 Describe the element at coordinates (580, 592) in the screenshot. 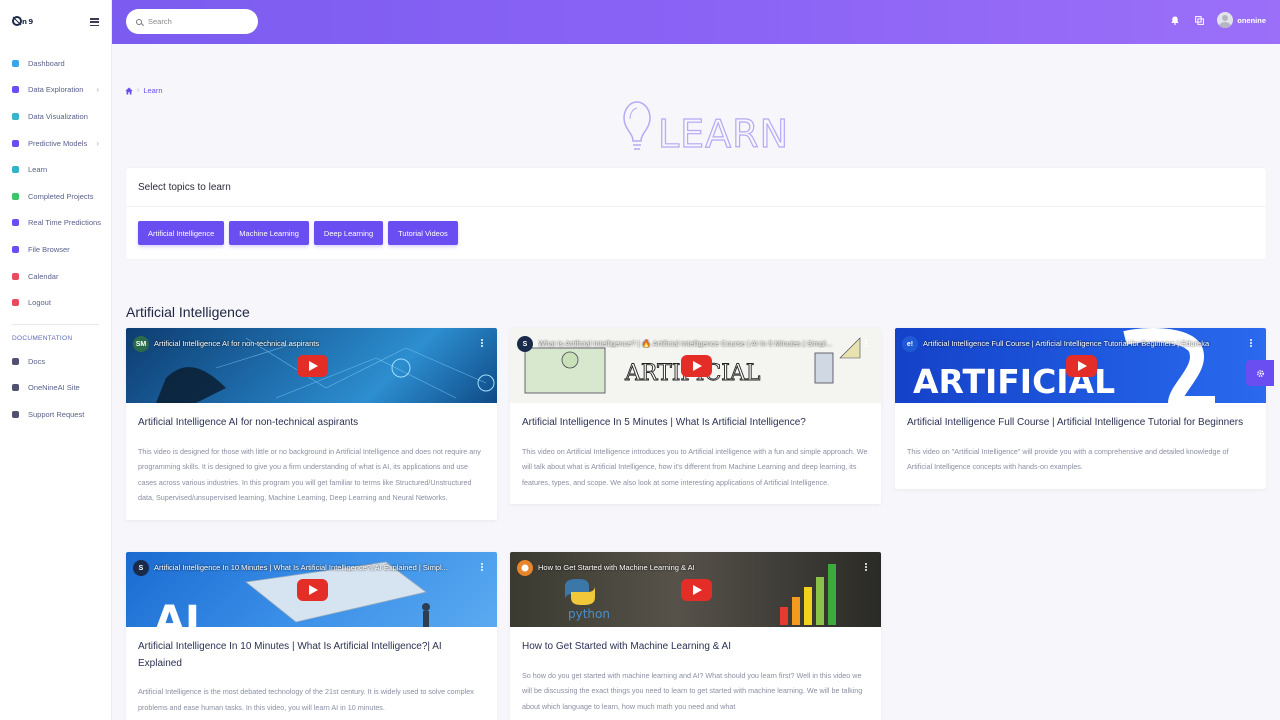

I see `python-logo-icon` at that location.